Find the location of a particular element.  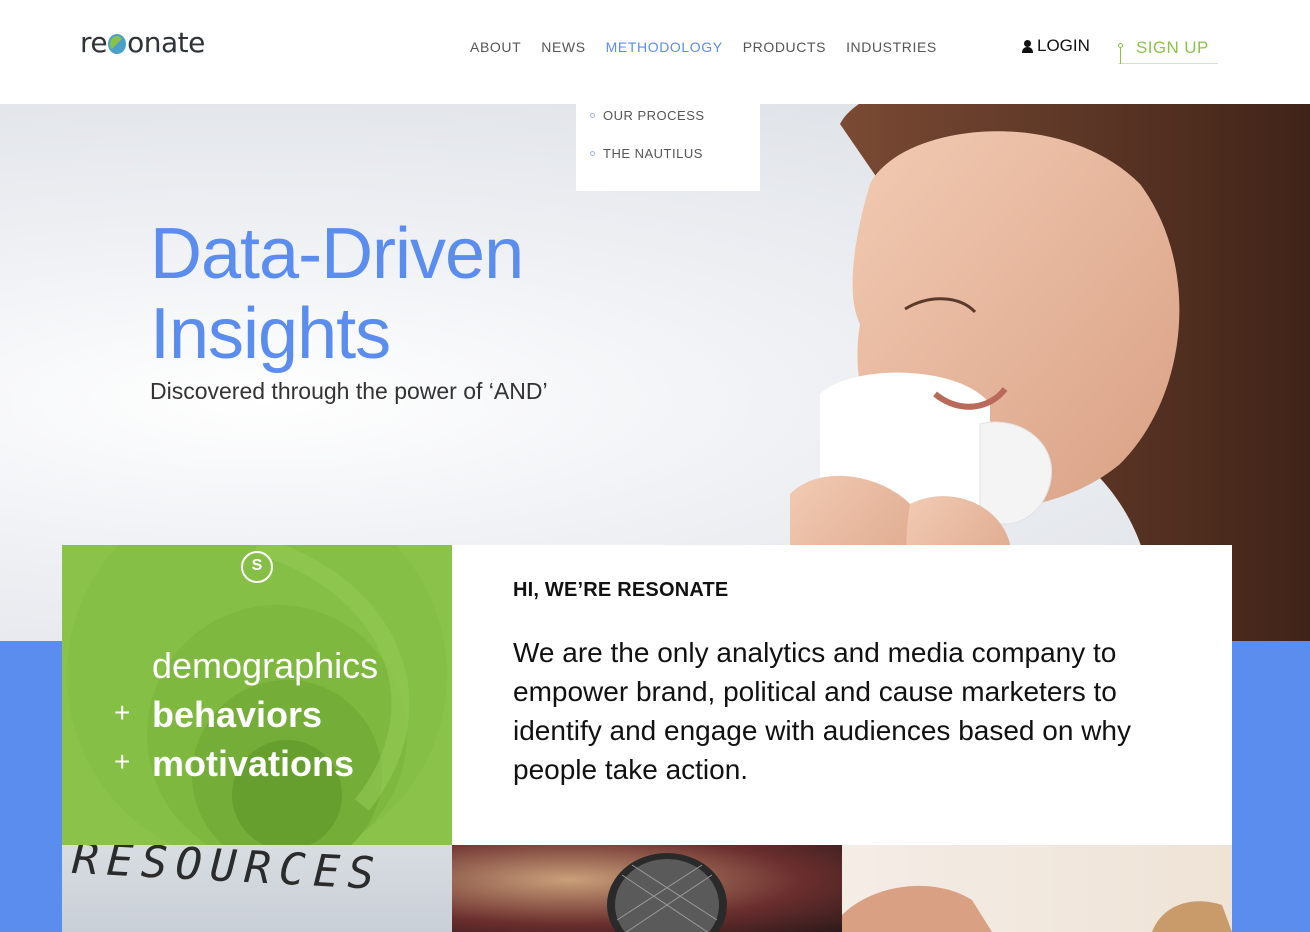

hero-title: Data-Driven Insights is located at coordinates (337, 294).